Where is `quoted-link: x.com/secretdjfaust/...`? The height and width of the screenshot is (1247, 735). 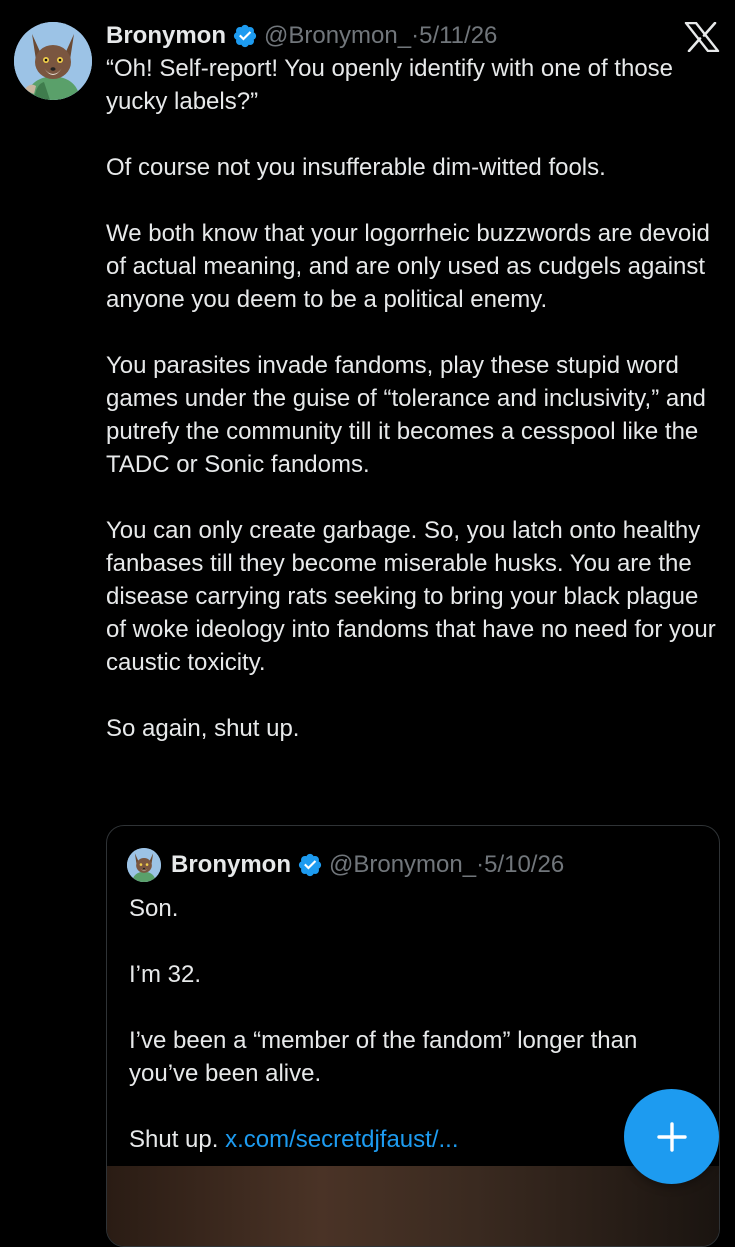
quoted-link: x.com/secretdjfaust/... is located at coordinates (341, 1139).